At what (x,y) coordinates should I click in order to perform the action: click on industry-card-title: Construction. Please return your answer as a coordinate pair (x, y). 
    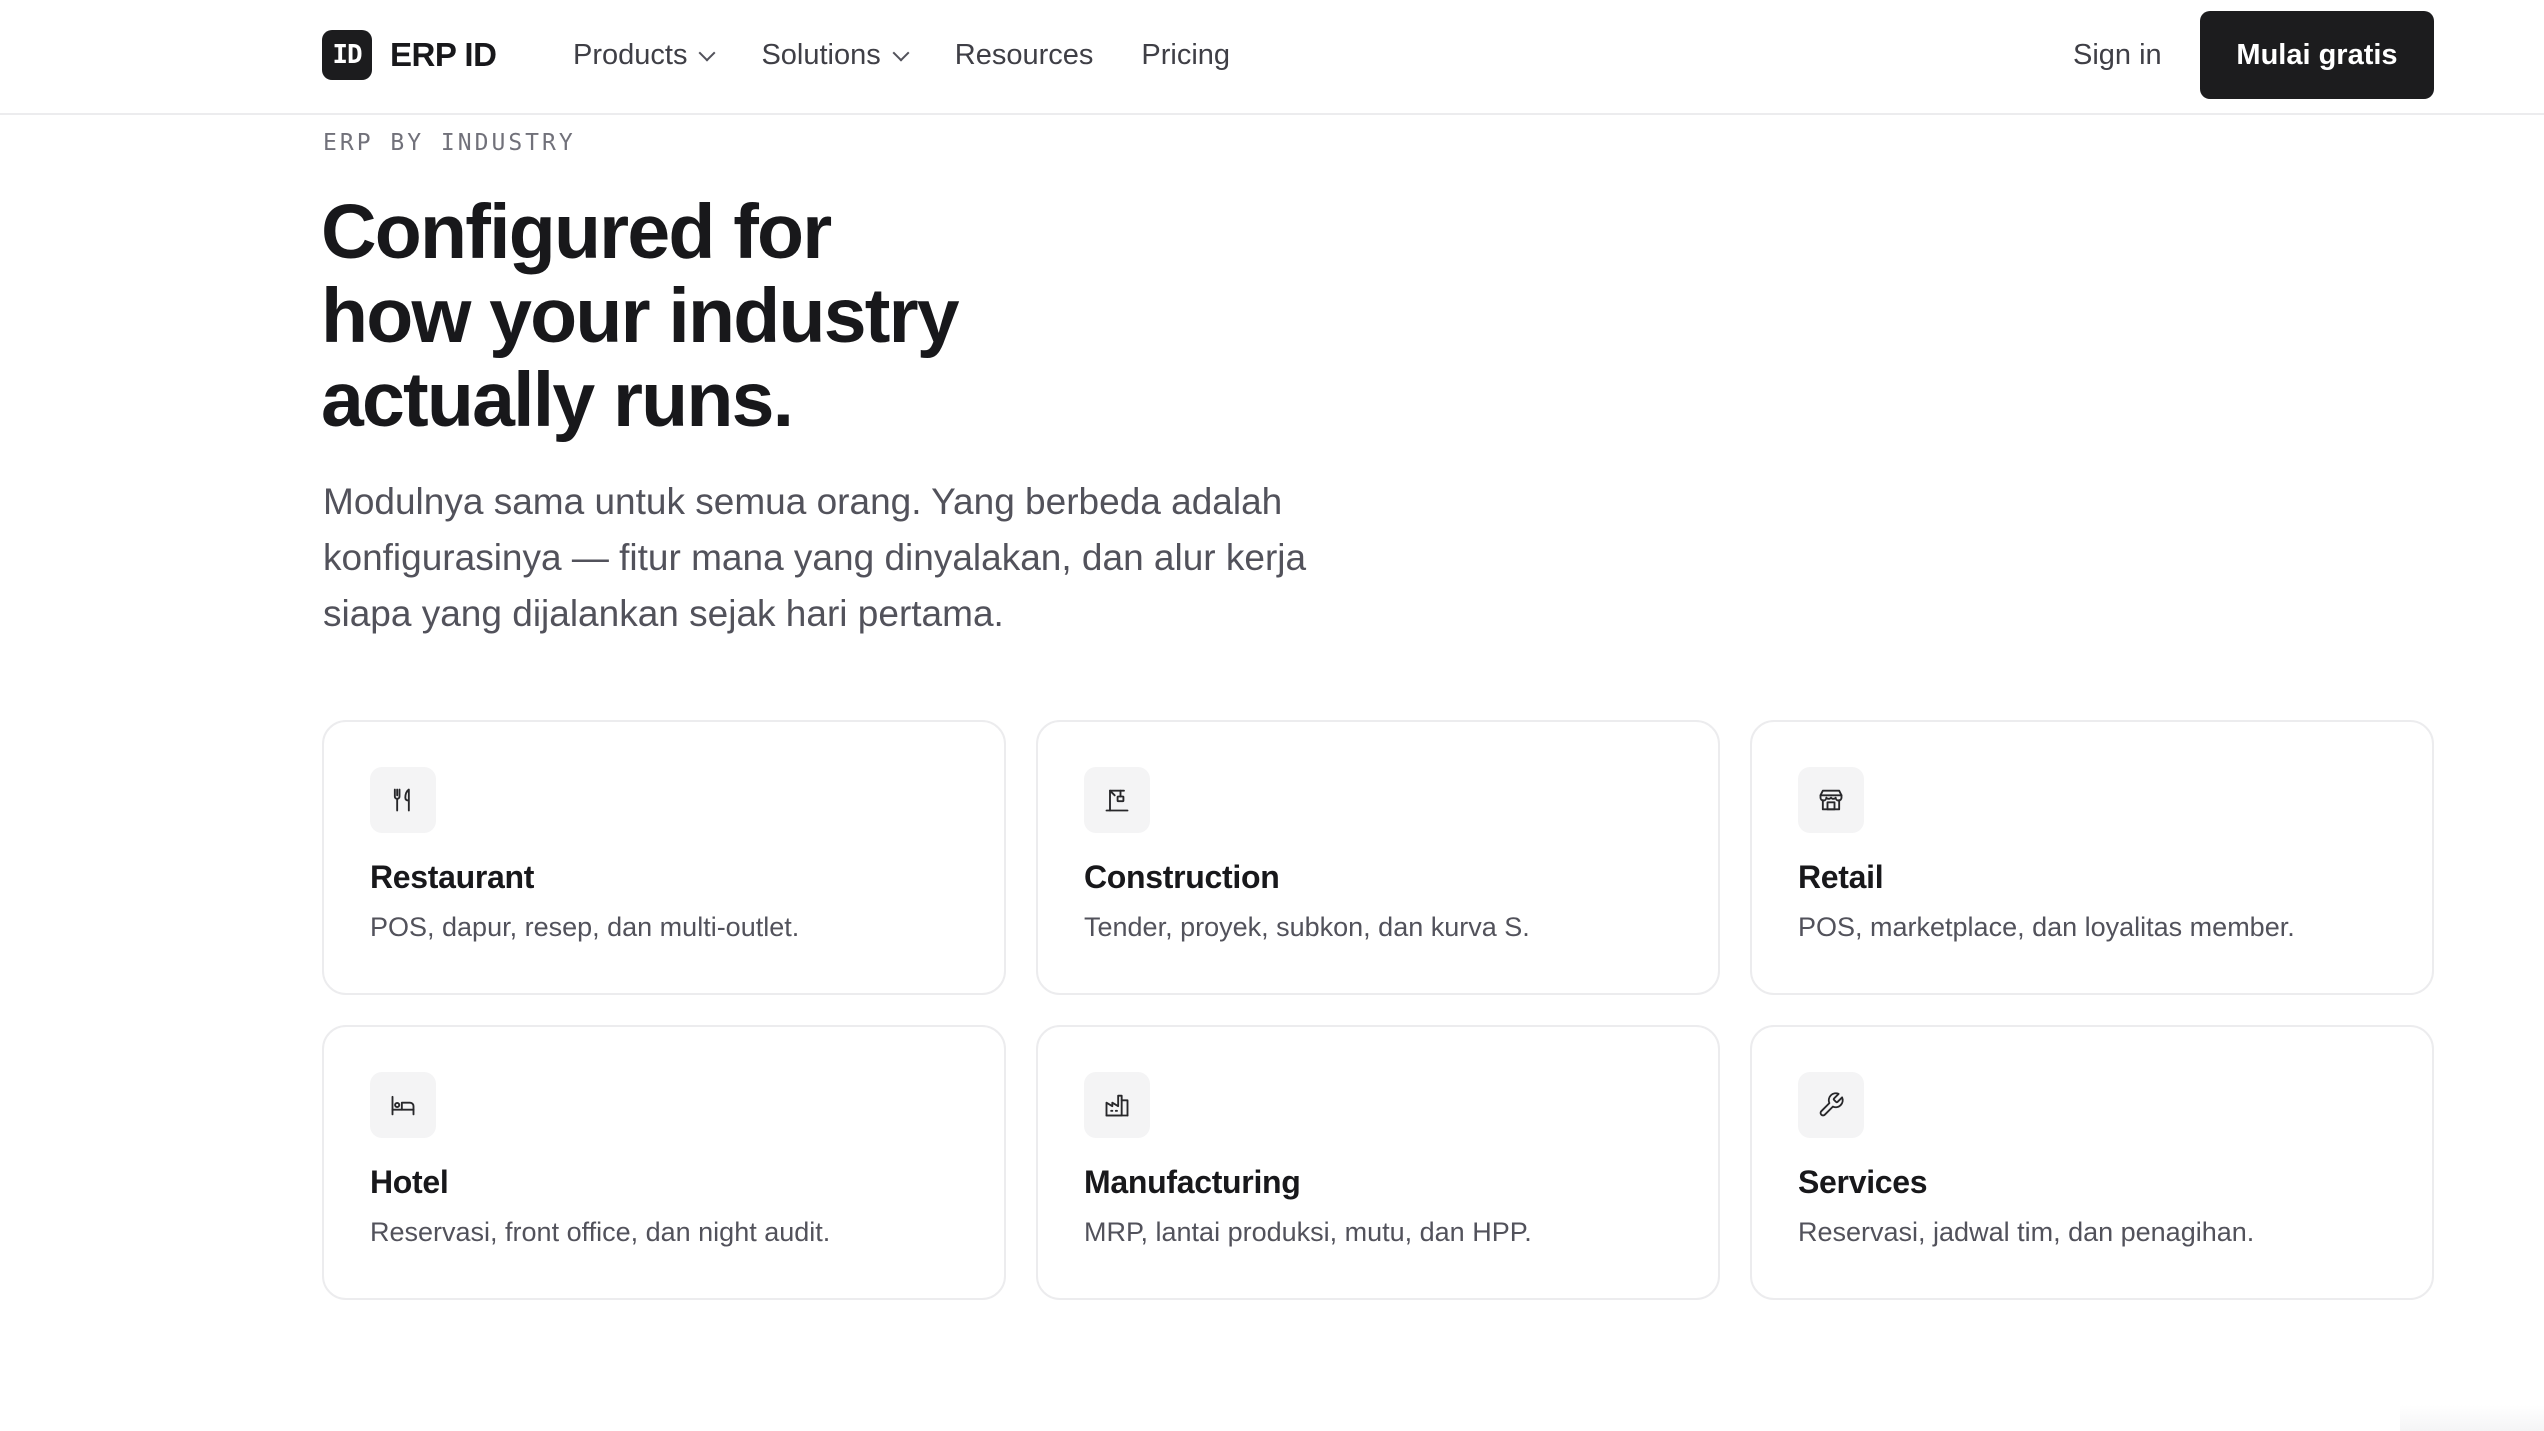
    Looking at the image, I should click on (1182, 877).